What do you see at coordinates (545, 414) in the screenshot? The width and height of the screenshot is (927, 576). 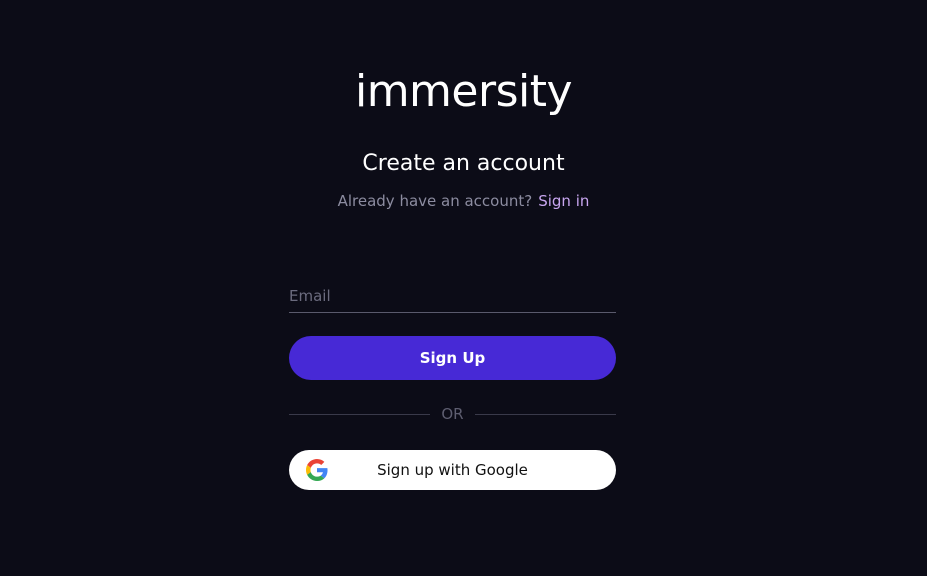 I see `divider-line-right` at bounding box center [545, 414].